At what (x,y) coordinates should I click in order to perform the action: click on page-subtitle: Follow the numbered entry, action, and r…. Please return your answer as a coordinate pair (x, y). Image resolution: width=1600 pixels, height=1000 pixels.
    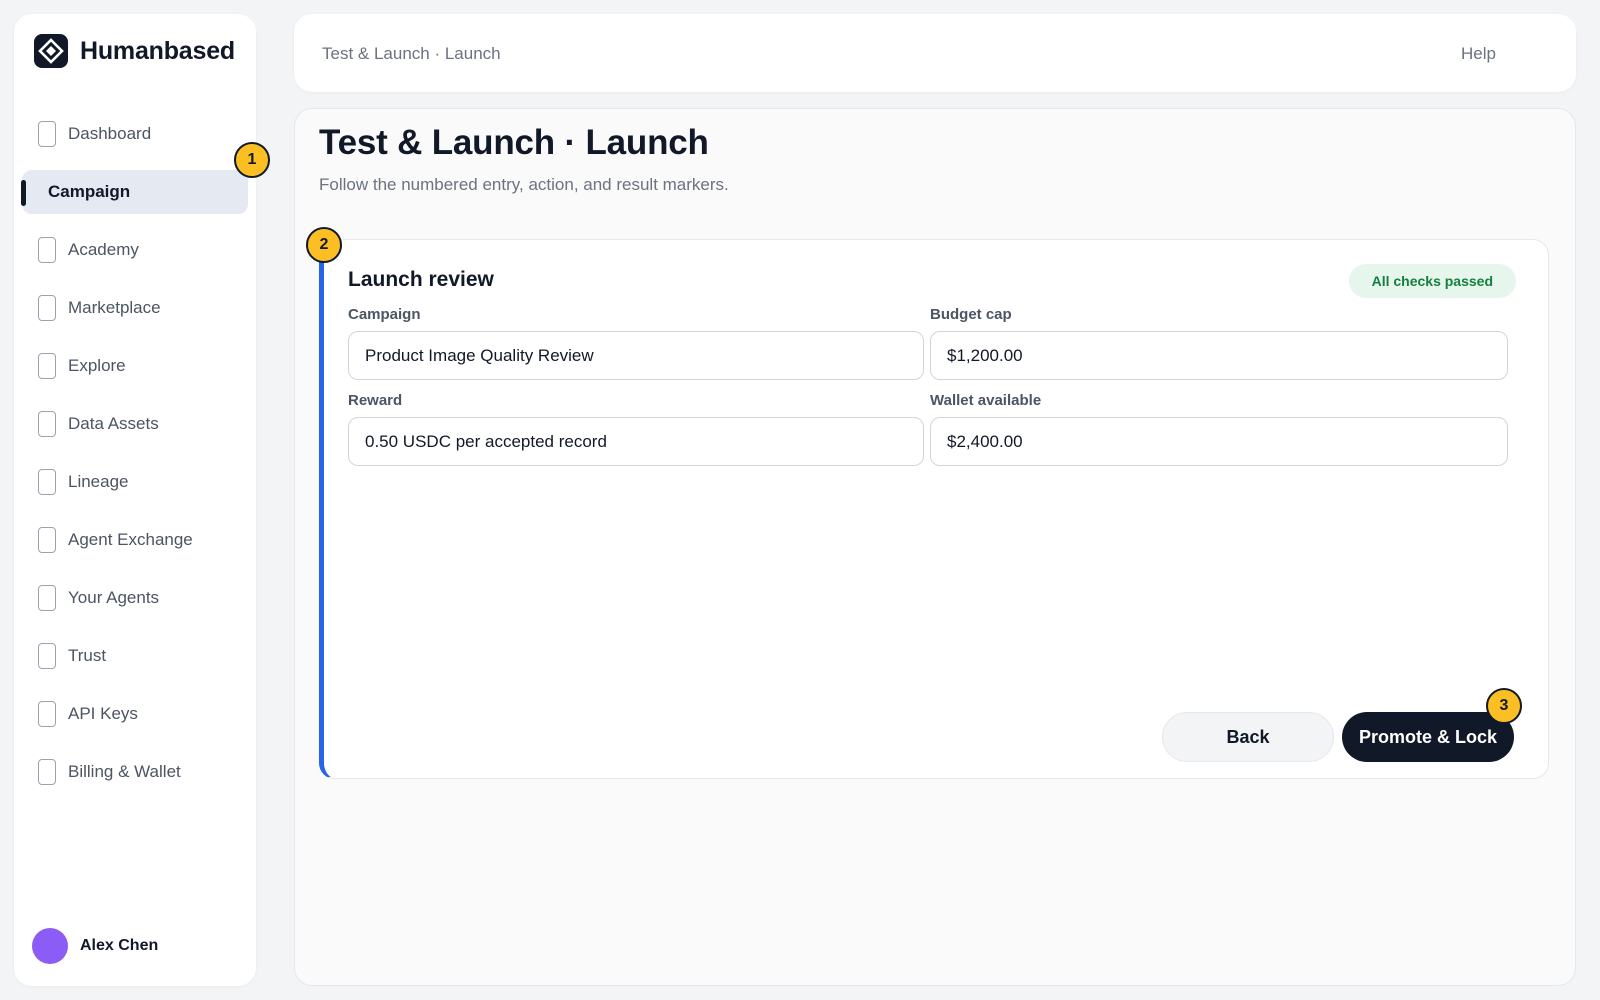
    Looking at the image, I should click on (524, 184).